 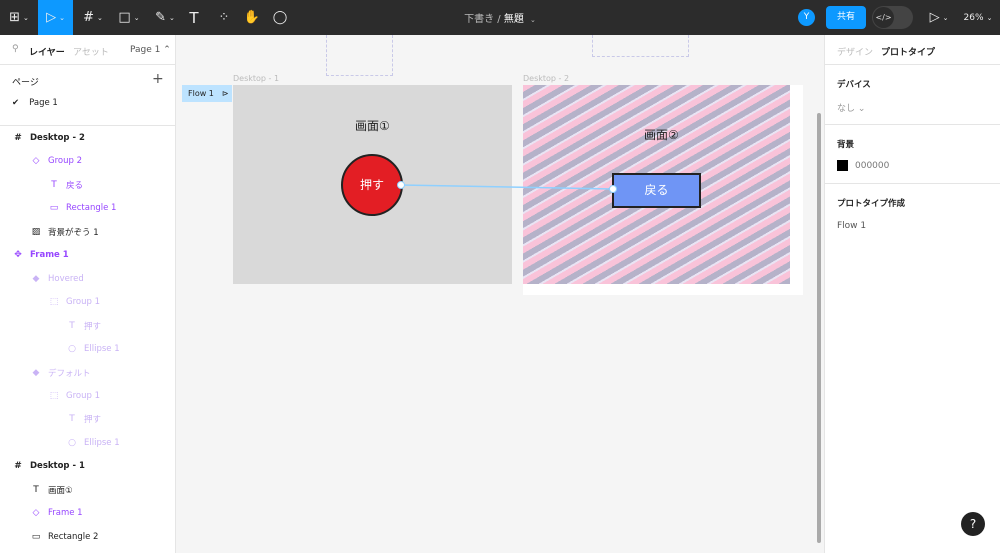 What do you see at coordinates (18, 255) in the screenshot?
I see `layer-type-icon: ✥` at bounding box center [18, 255].